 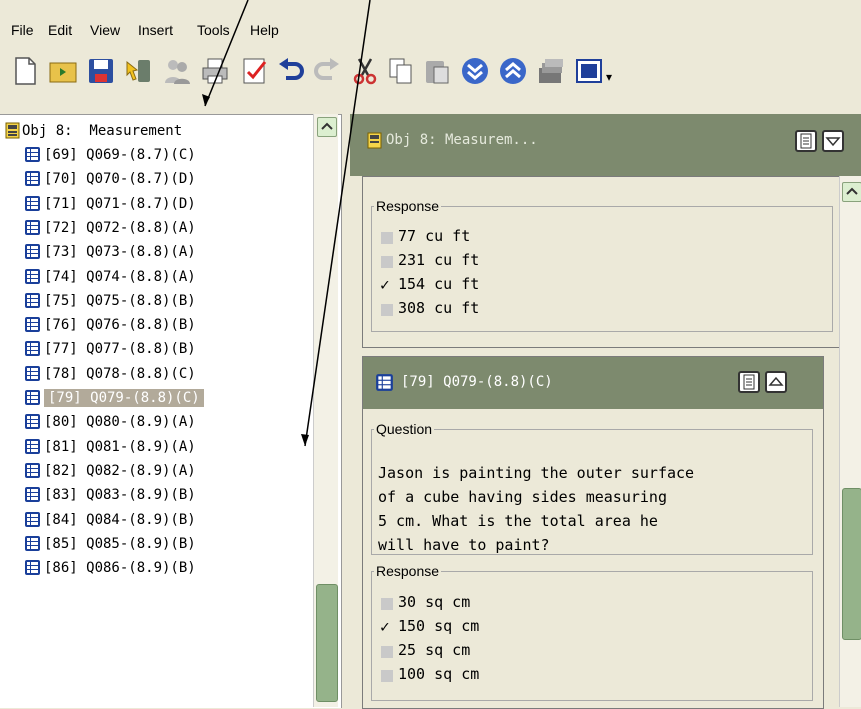 I want to click on copy-icon, so click(x=401, y=71).